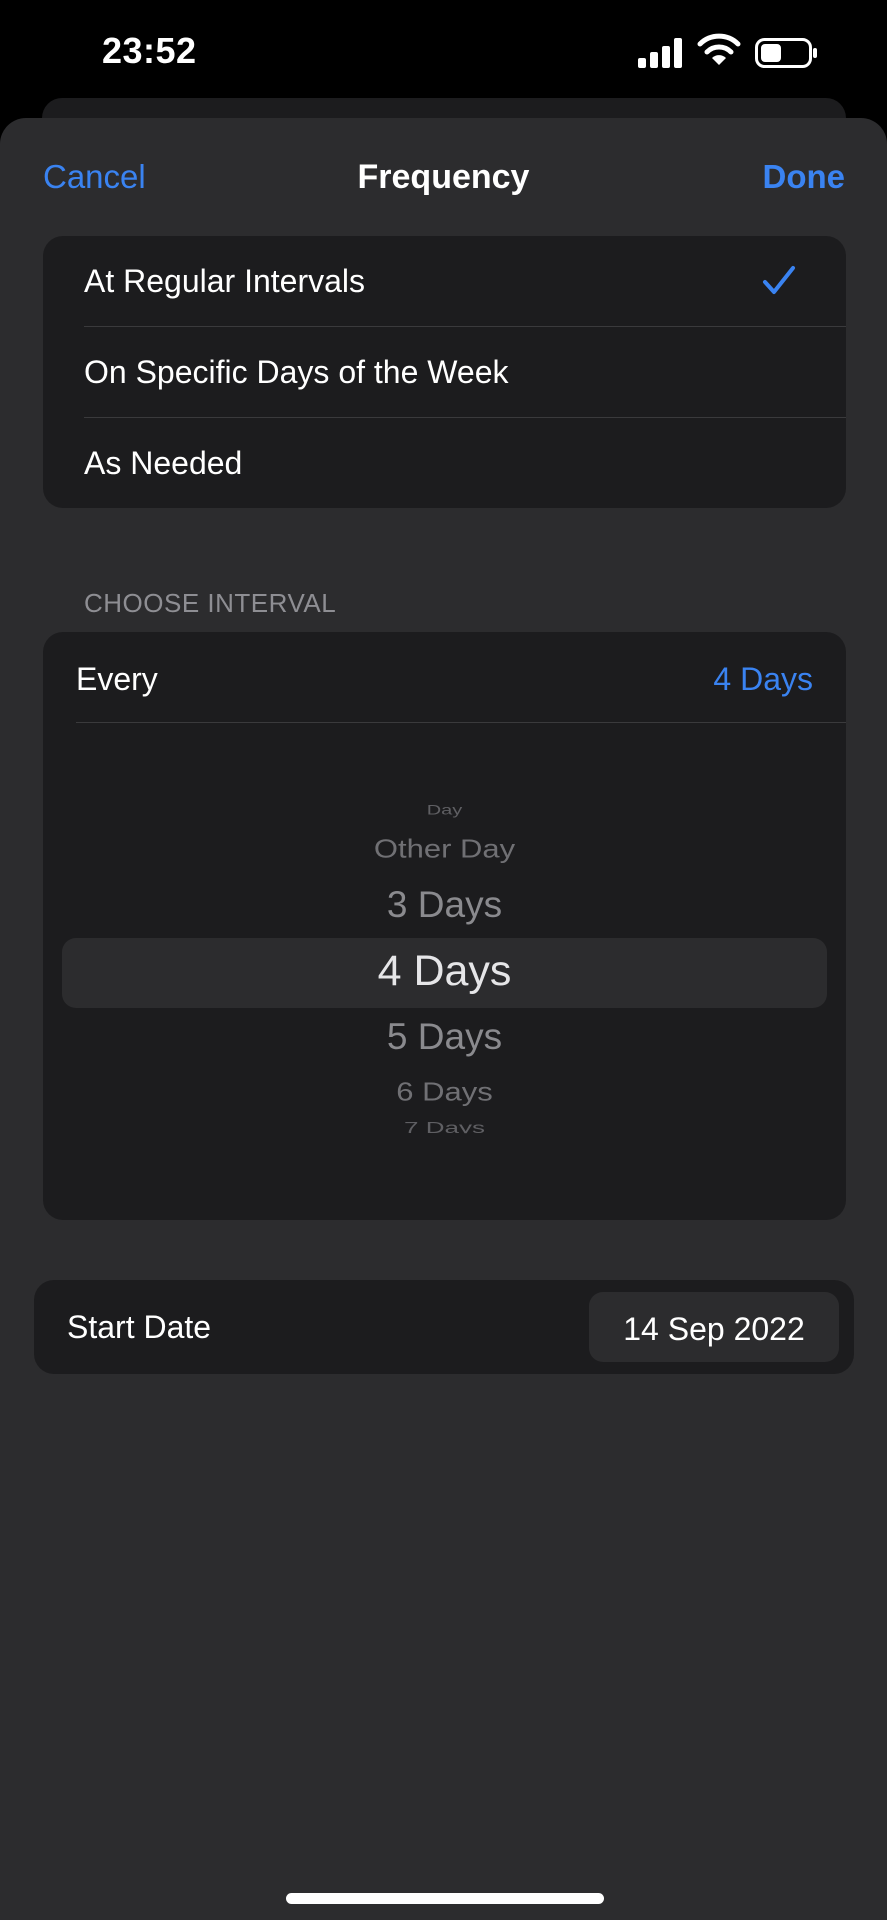 This screenshot has width=887, height=1920. What do you see at coordinates (763, 679) in the screenshot?
I see `every-value: 4 Days` at bounding box center [763, 679].